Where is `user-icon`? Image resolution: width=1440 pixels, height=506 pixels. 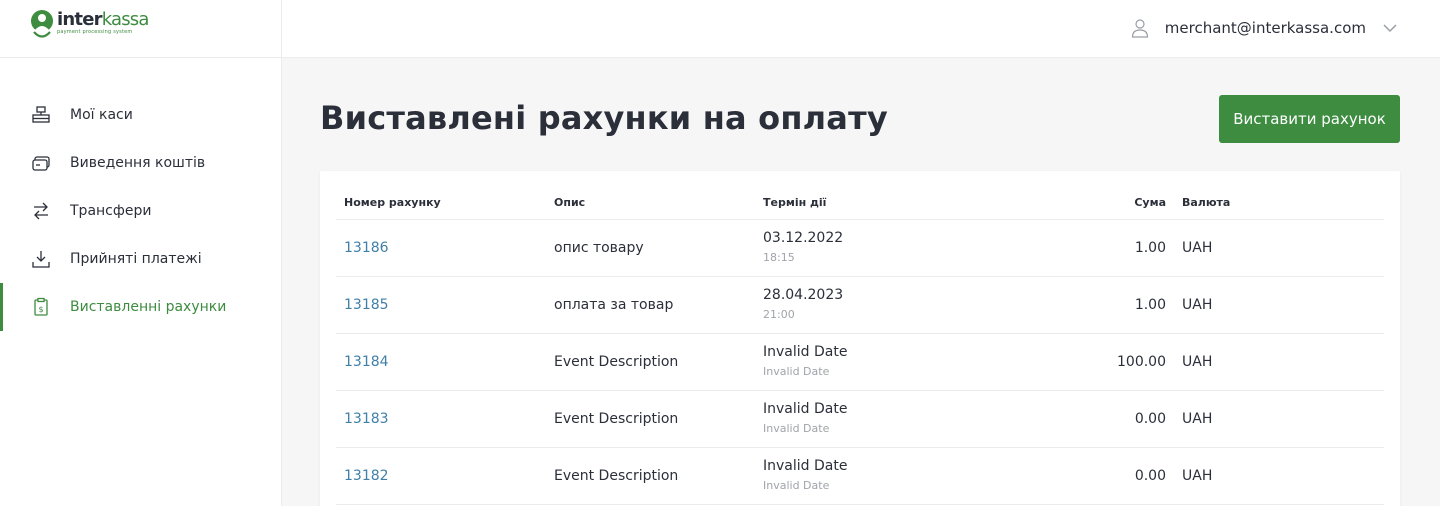 user-icon is located at coordinates (1139, 28).